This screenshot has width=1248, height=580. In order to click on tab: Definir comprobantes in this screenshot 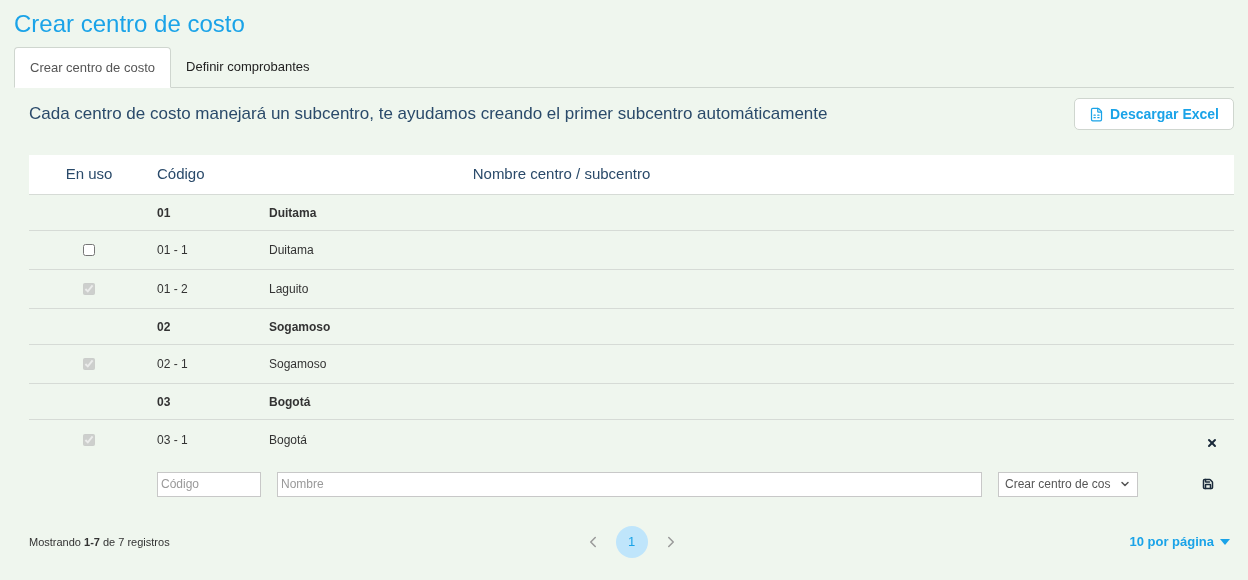, I will do `click(248, 67)`.